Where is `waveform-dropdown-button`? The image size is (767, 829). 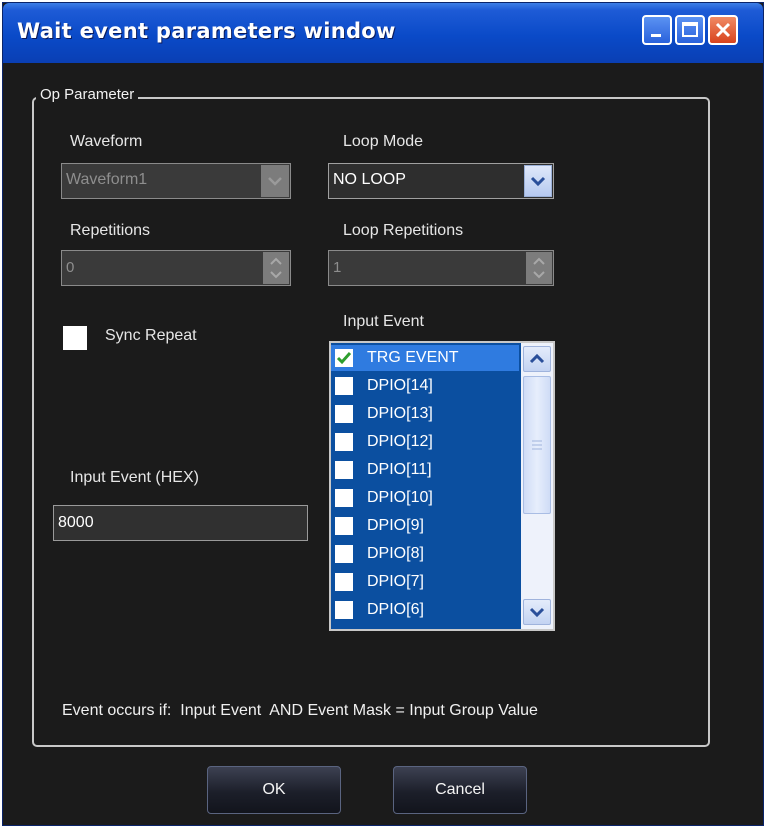 waveform-dropdown-button is located at coordinates (275, 181).